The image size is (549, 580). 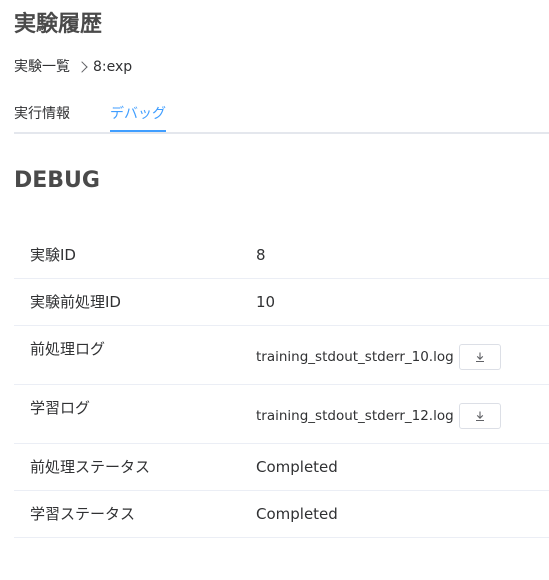 I want to click on download-training-log-button, so click(x=479, y=416).